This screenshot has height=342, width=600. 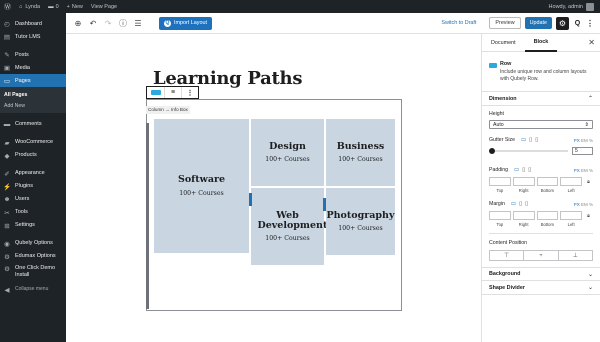 What do you see at coordinates (33, 289) in the screenshot?
I see `sidebar-item-collapse-menu: ◀ Collapse menu` at bounding box center [33, 289].